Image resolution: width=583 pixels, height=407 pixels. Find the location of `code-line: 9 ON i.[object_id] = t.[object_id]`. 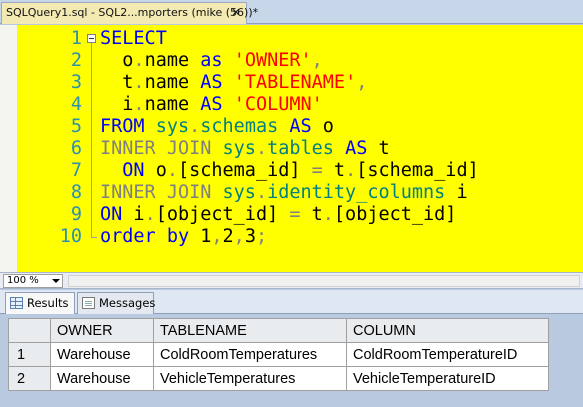

code-line: 9 ON i.[object_id] = t.[object_id] is located at coordinates (248, 215).